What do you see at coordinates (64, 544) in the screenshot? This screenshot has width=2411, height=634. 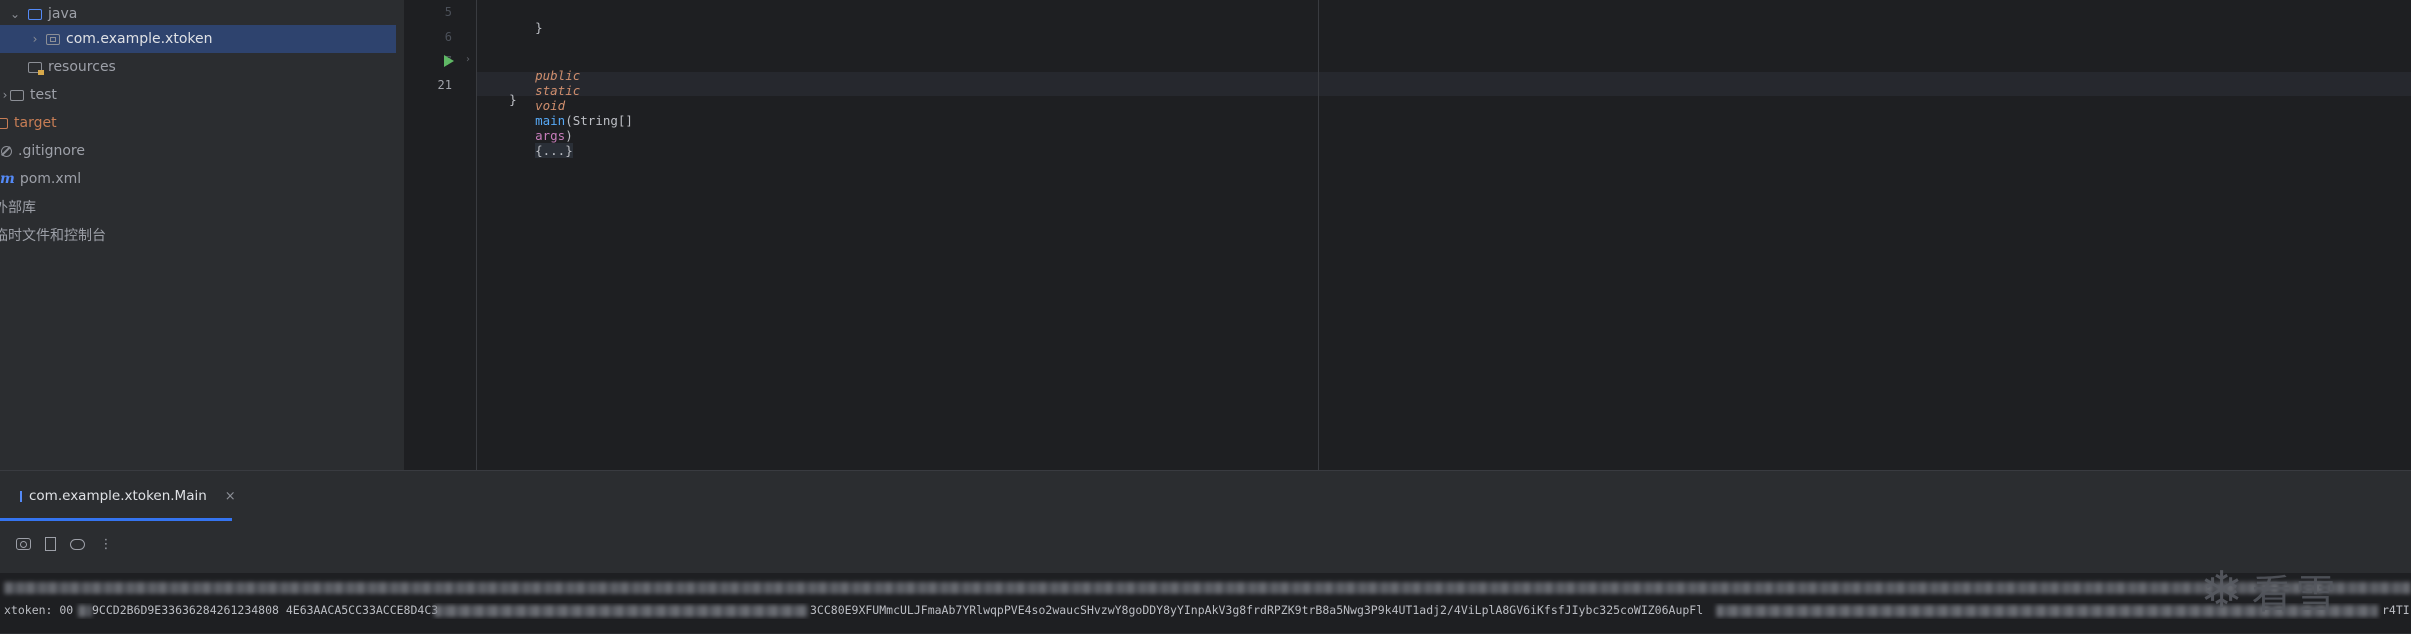 I see `run-toolbar: ⋮` at bounding box center [64, 544].